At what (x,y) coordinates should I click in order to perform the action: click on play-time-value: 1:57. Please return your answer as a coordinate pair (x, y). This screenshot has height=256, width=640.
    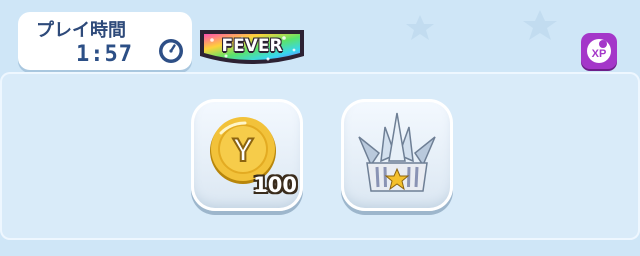
    Looking at the image, I should click on (104, 54).